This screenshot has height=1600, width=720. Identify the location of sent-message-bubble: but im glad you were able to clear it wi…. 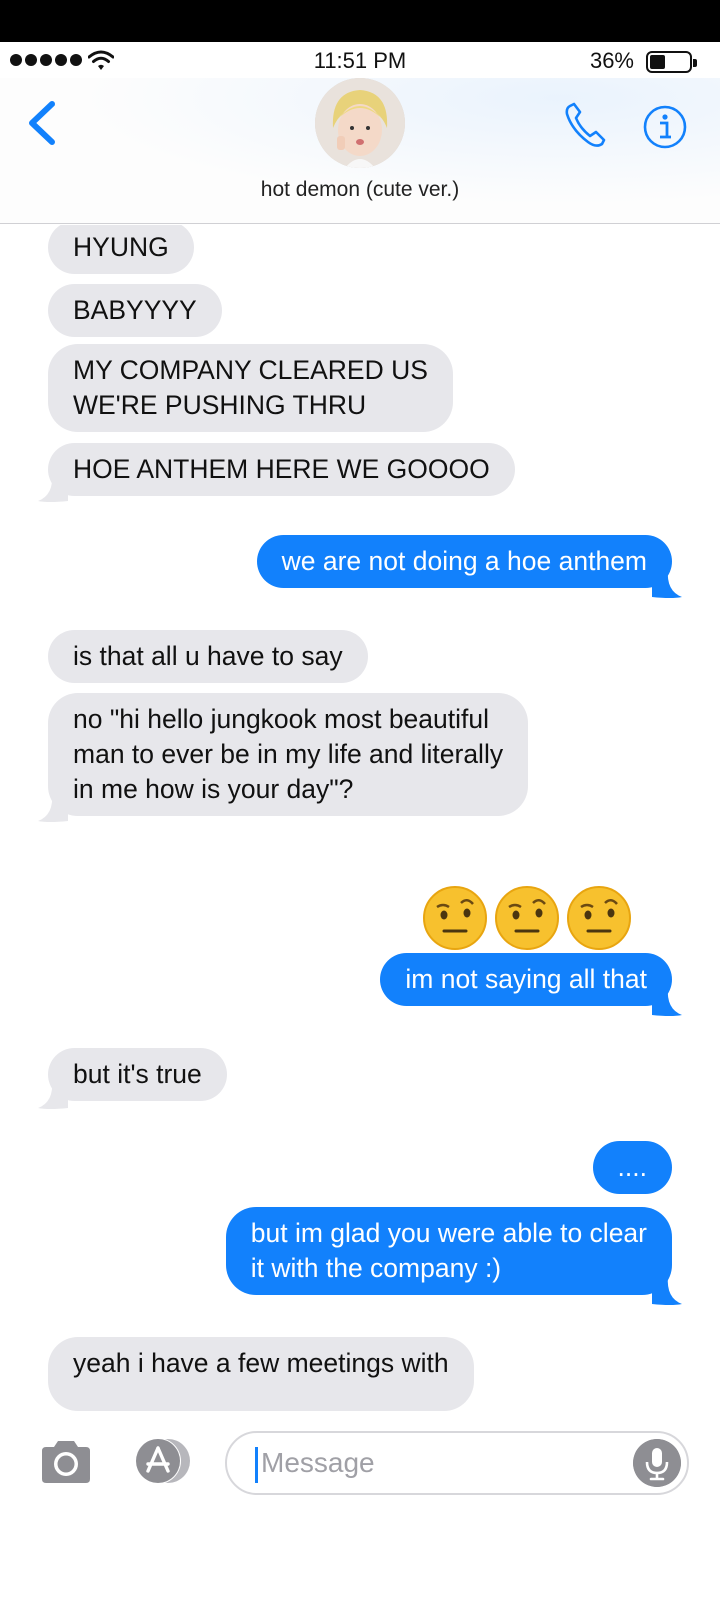
(448, 1251).